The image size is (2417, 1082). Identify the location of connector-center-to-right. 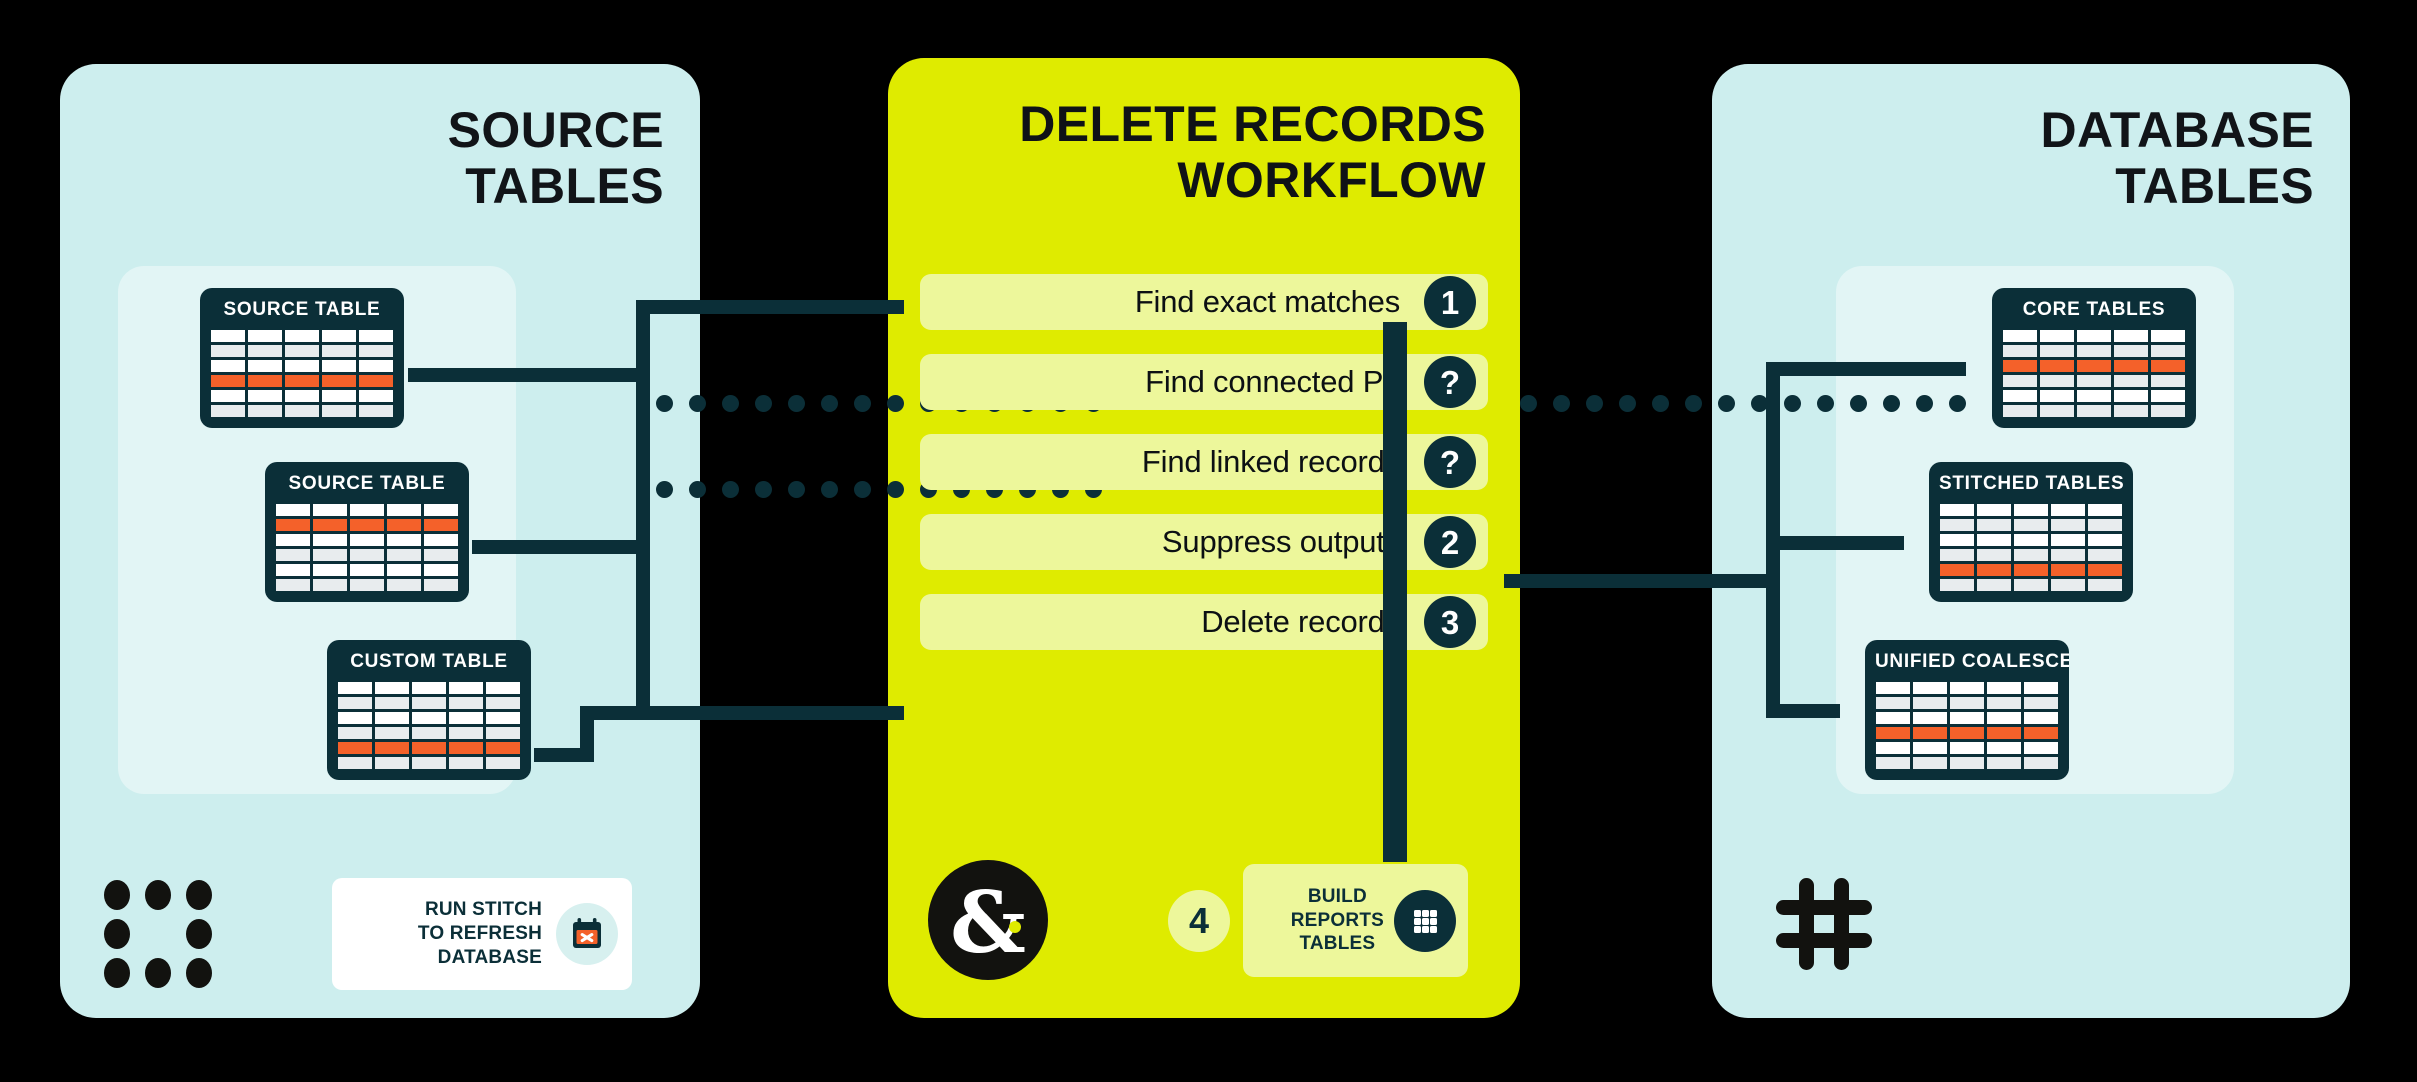
(1635, 581).